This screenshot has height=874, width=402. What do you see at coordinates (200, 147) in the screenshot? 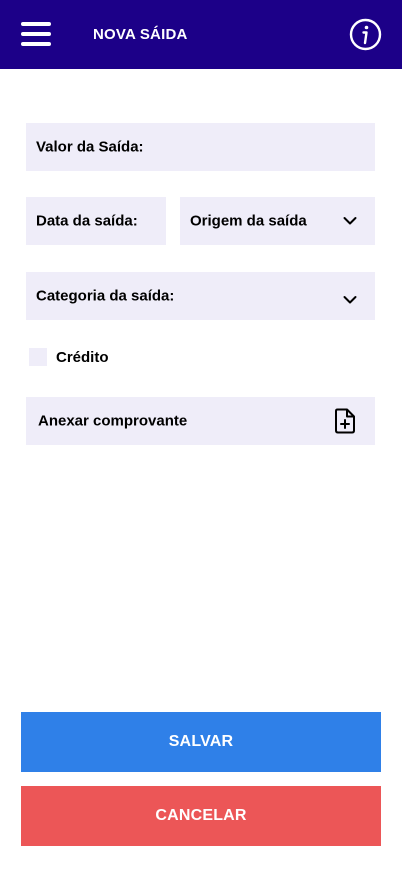
I see `valor-field: Valor da Saída:` at bounding box center [200, 147].